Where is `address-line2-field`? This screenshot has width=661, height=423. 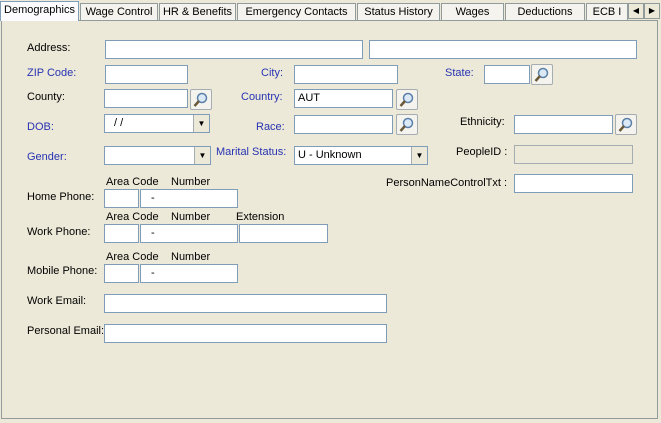
address-line2-field is located at coordinates (503, 49).